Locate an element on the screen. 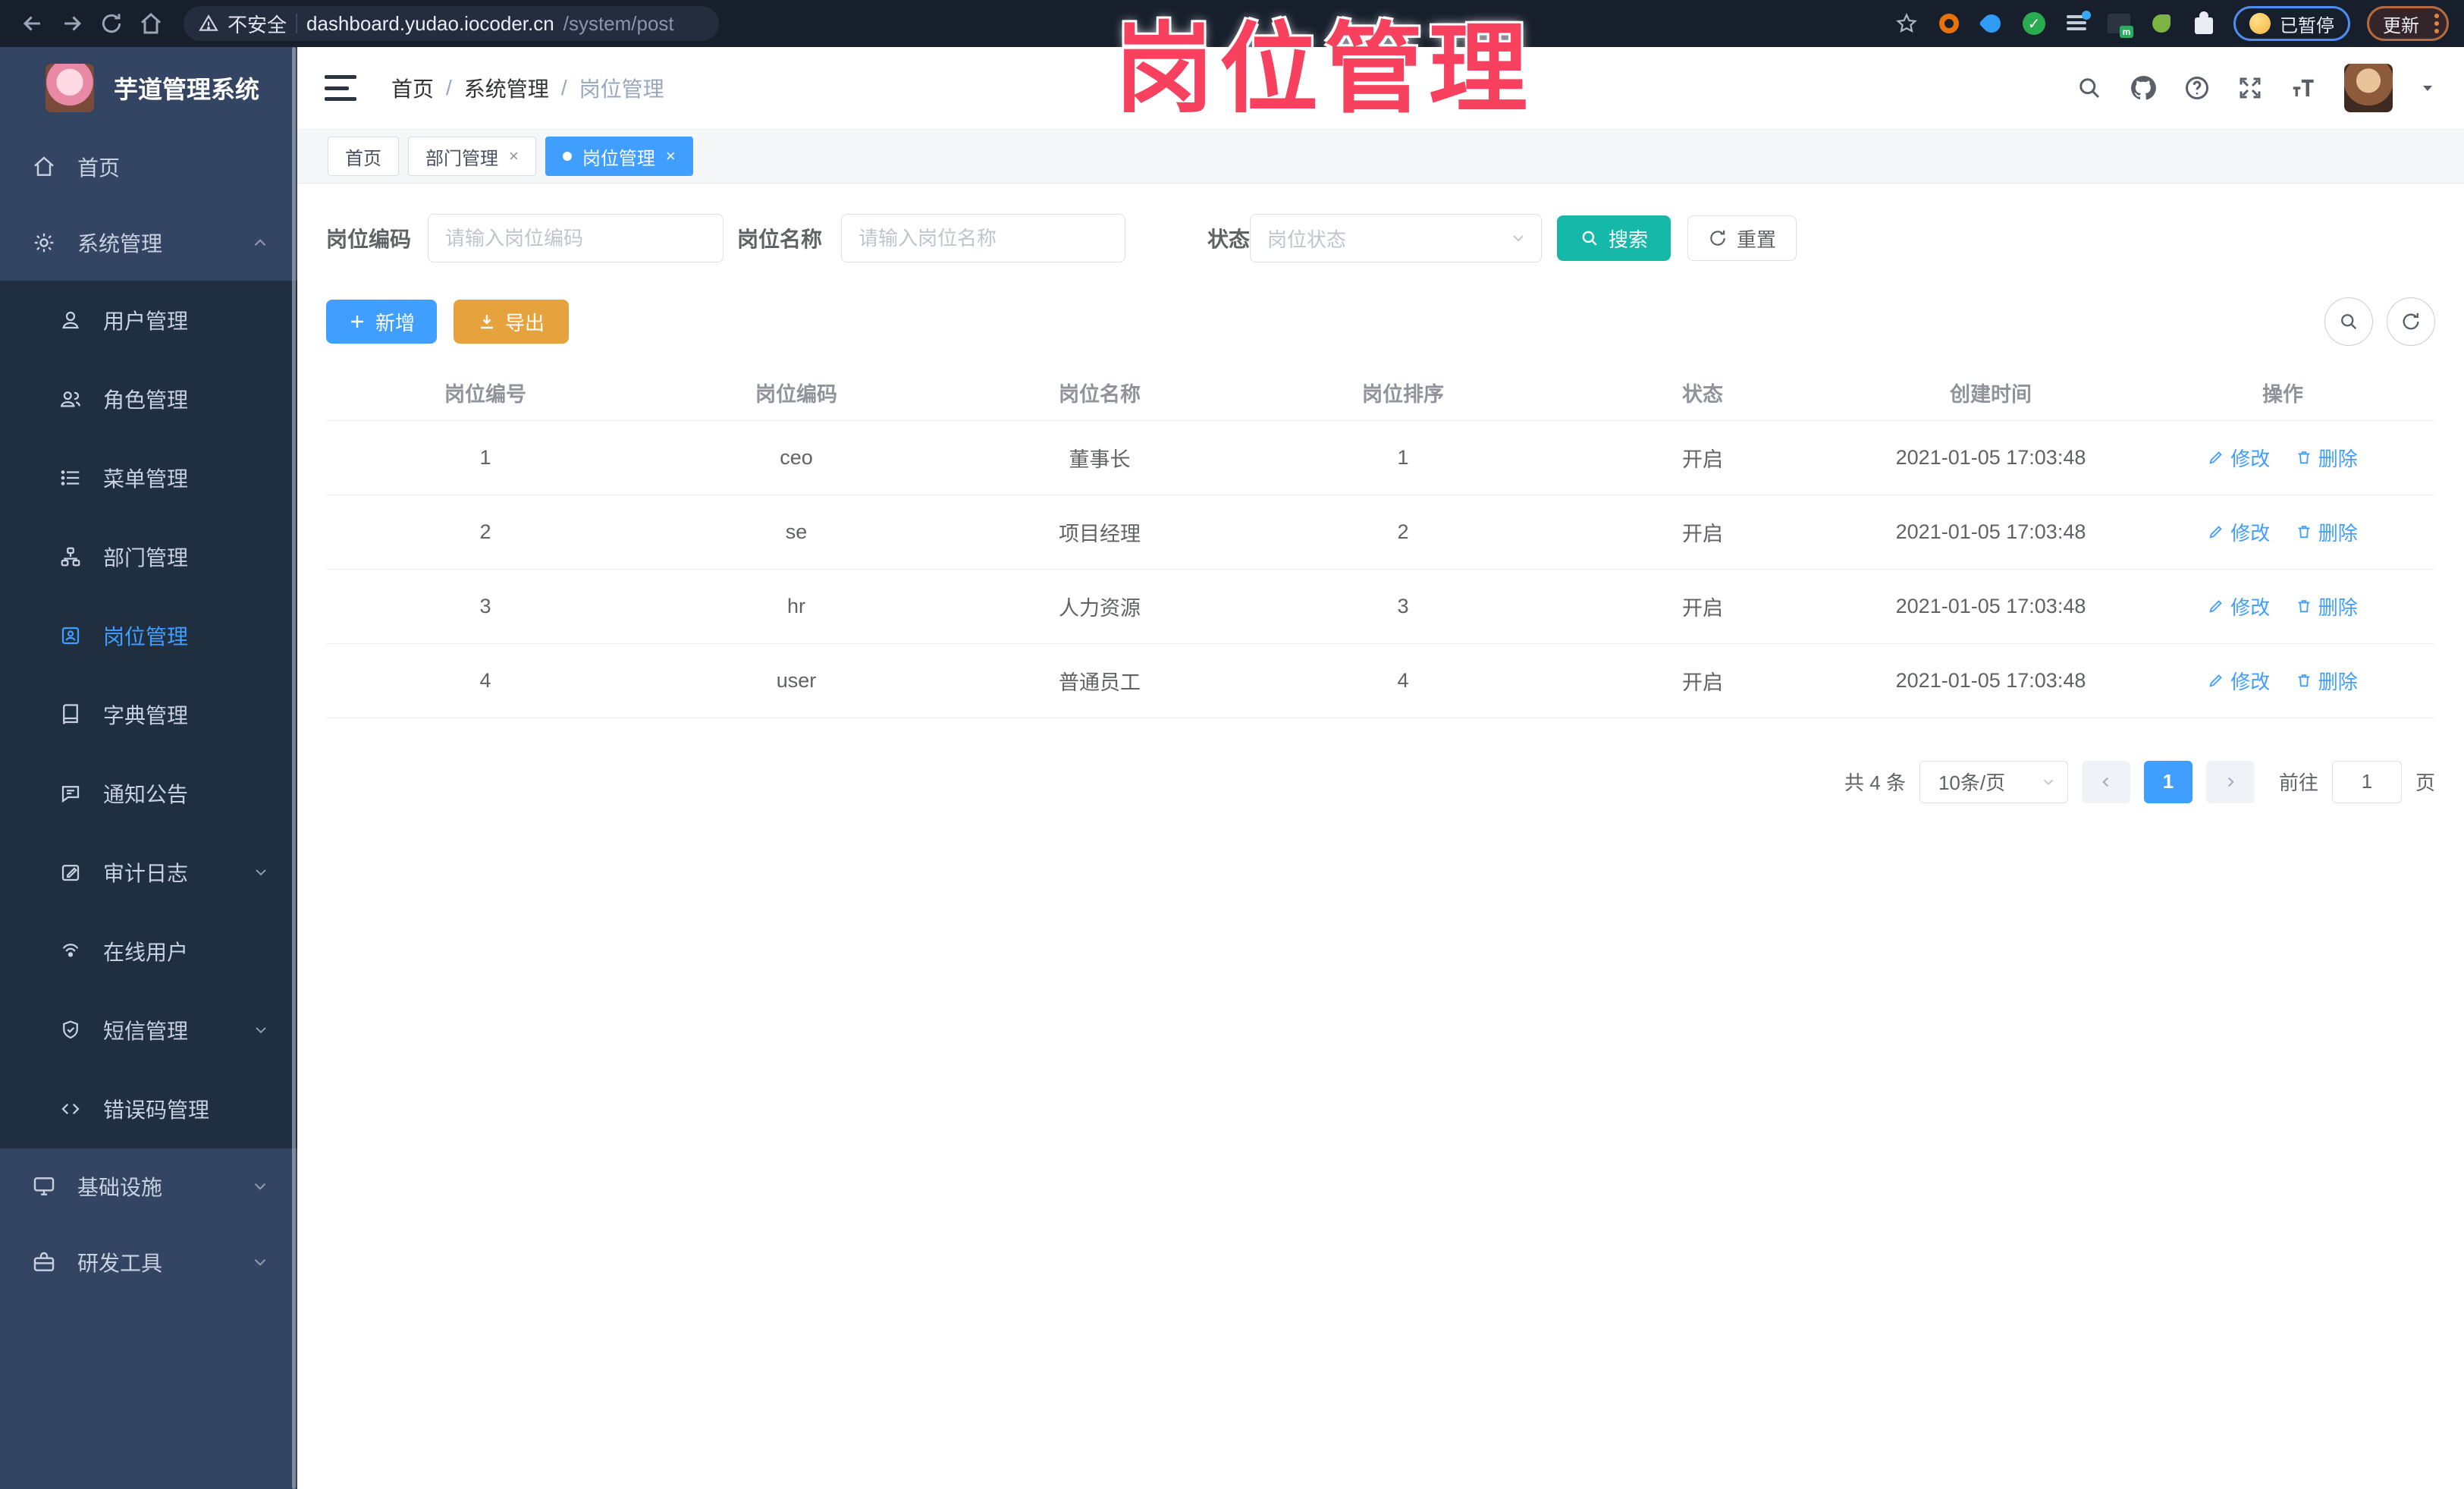 This screenshot has height=1489, width=2464. sidebar-item-home: 首页 is located at coordinates (148, 167).